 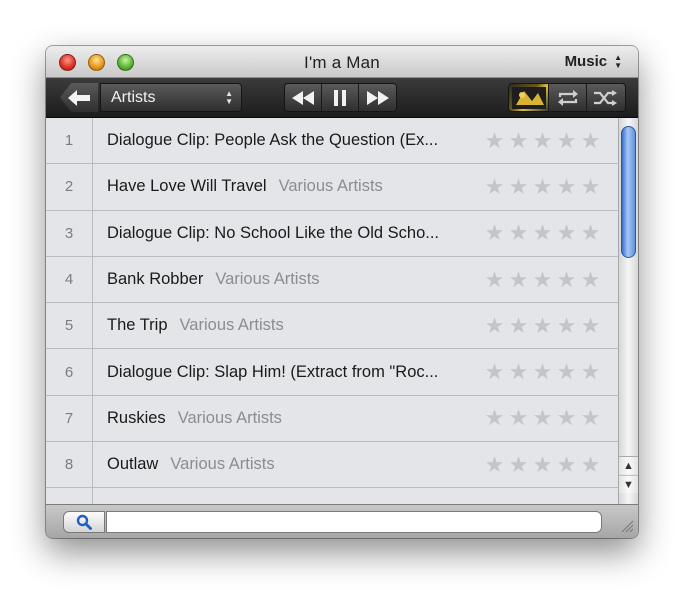 I want to click on track-row: 4 Bank Robber Various Artists ★ ★ ★ ★ ★, so click(x=332, y=280).